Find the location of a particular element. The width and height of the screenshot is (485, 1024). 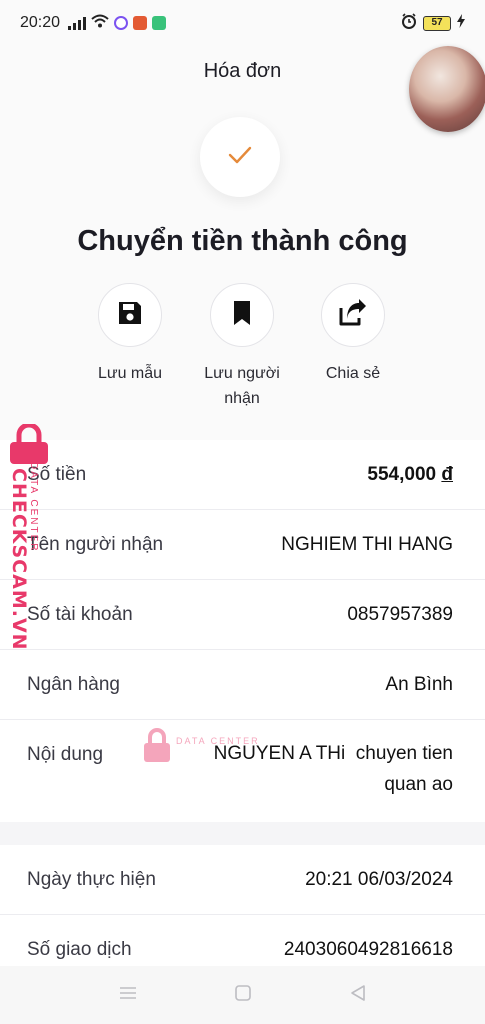

transaction-id-label: Số giao dịch is located at coordinates (79, 949).